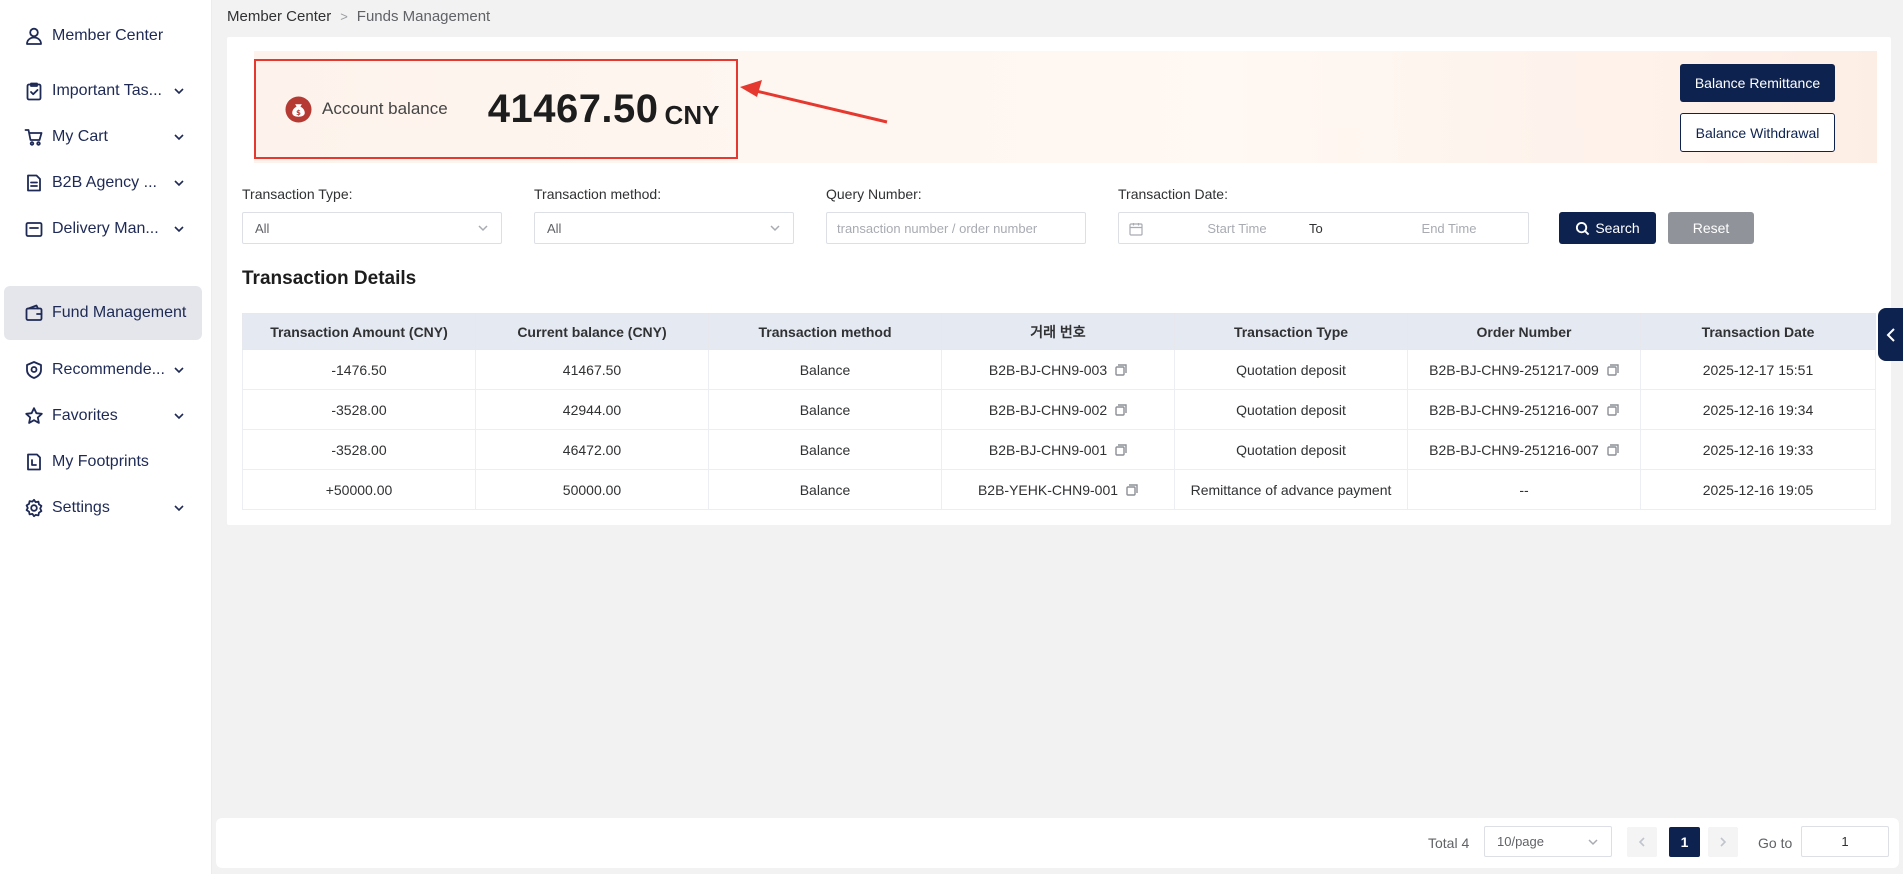 This screenshot has width=1903, height=874. I want to click on sidebar-item-label: My Cart, so click(80, 136).